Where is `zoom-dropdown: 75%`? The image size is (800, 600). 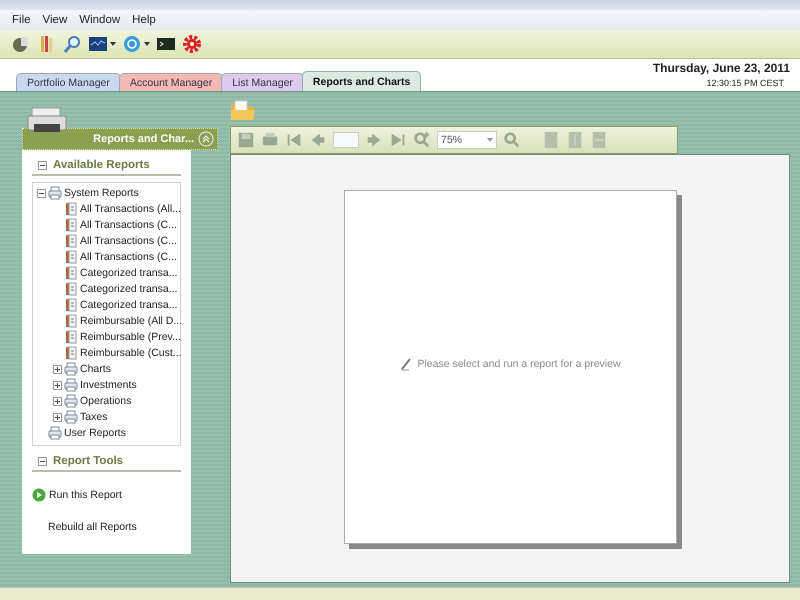
zoom-dropdown: 75% is located at coordinates (467, 140).